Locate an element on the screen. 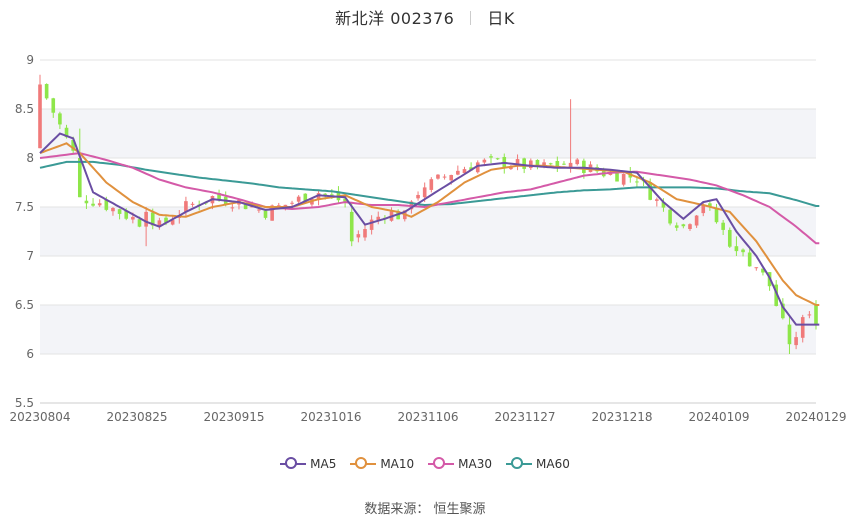 This screenshot has width=850, height=517. legend-item-ma30: MA30 is located at coordinates (460, 464).